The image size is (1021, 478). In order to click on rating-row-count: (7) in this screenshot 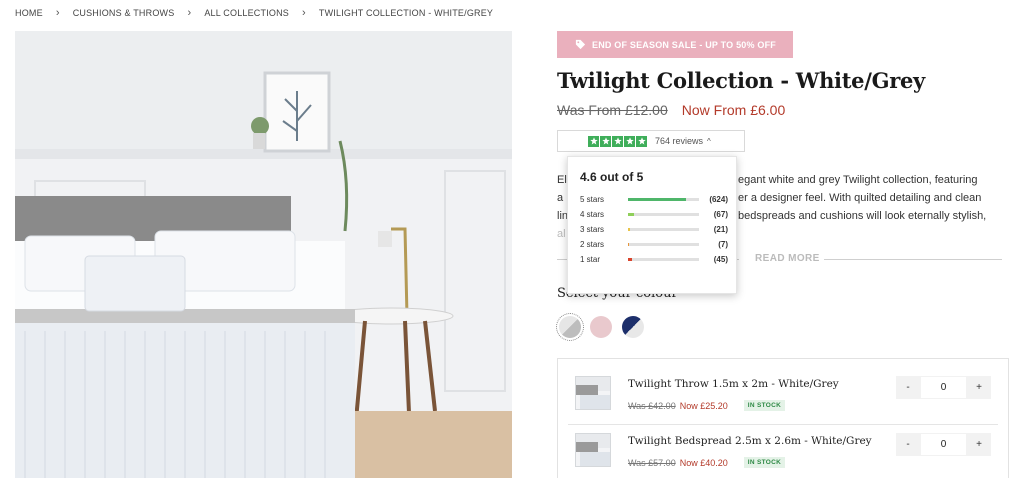, I will do `click(723, 244)`.